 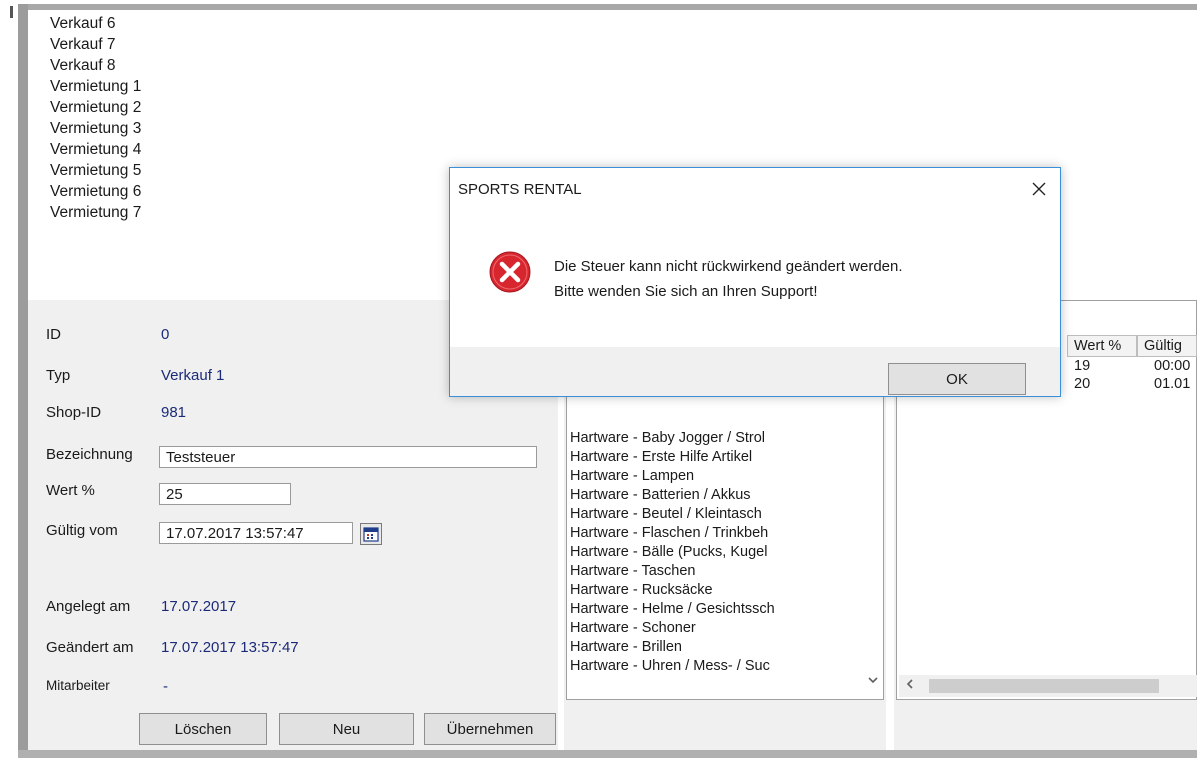 I want to click on list-item: Verkauf 6, so click(x=83, y=24).